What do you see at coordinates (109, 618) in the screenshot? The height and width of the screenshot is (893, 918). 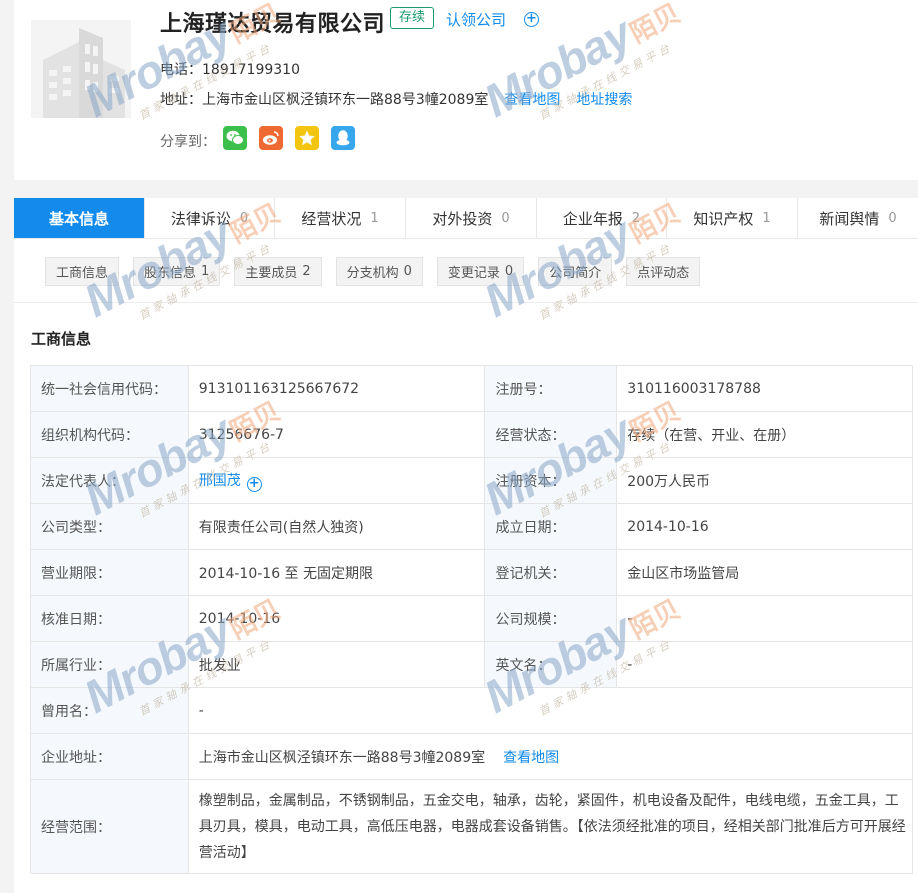 I see `approval-label: 核准日期：` at bounding box center [109, 618].